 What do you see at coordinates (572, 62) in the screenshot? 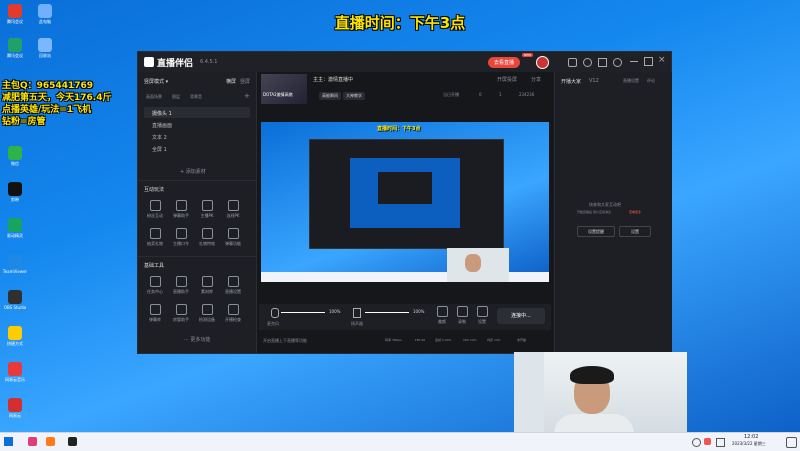
I see `message-icon` at bounding box center [572, 62].